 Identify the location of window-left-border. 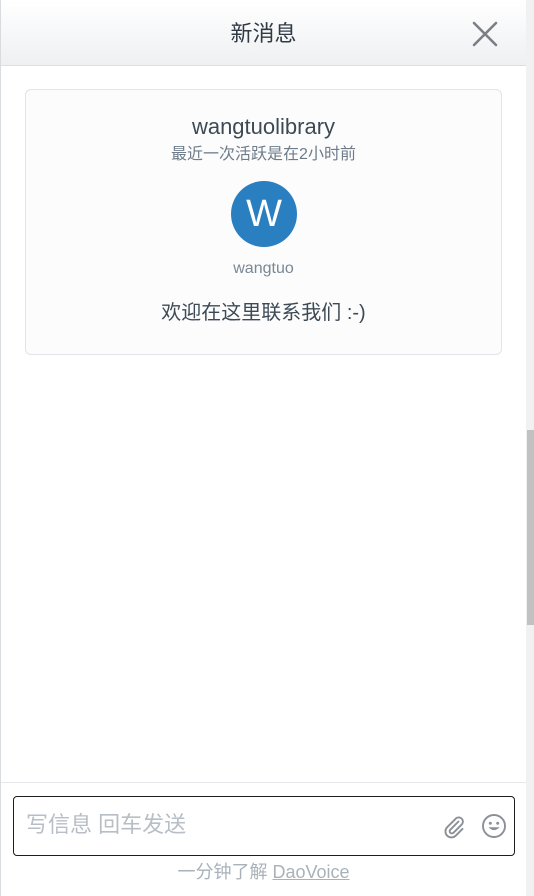
(0, 448).